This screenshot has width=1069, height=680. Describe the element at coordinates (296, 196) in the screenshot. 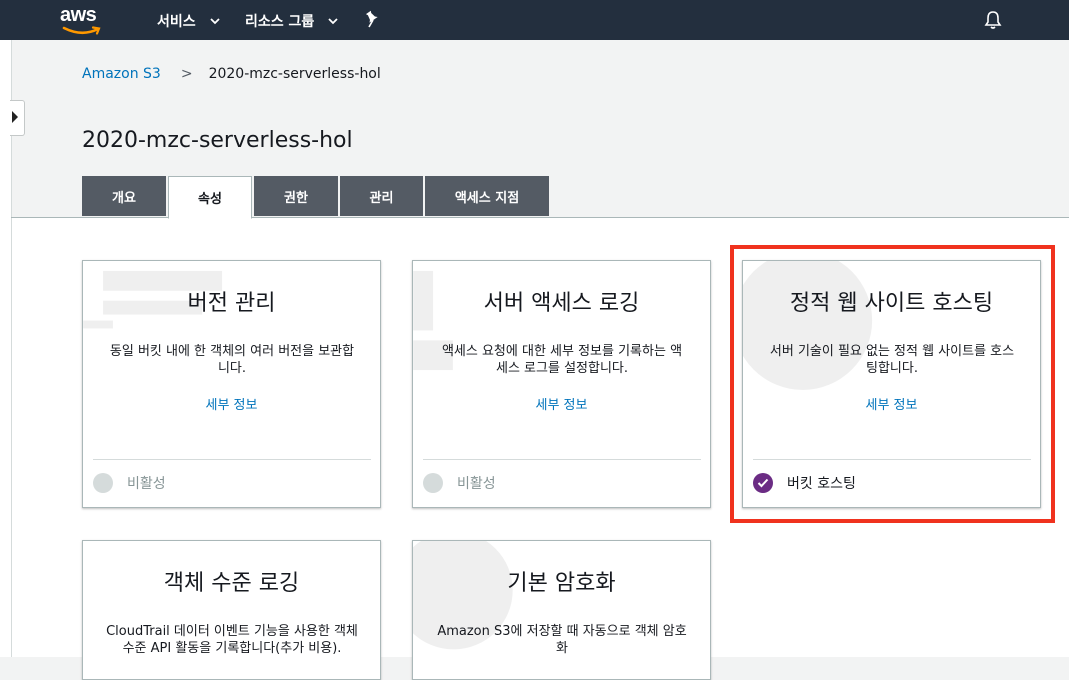

I see `tab-permissions: 권한` at that location.